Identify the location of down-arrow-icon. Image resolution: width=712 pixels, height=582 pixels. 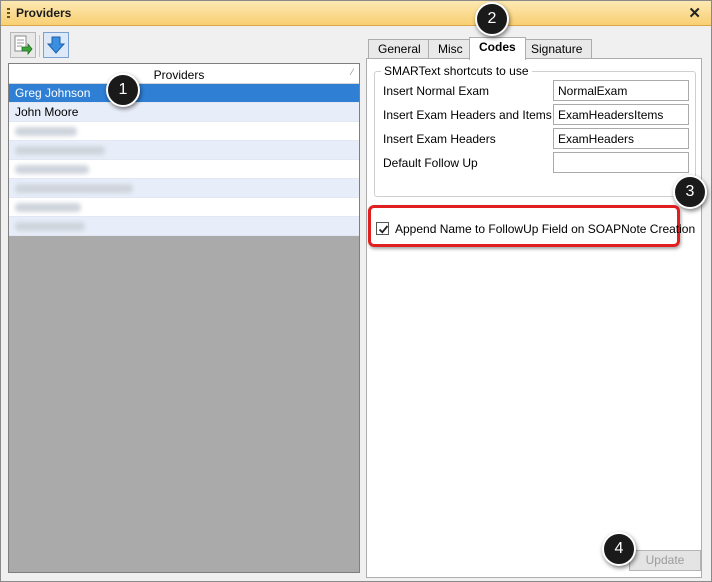
(56, 45).